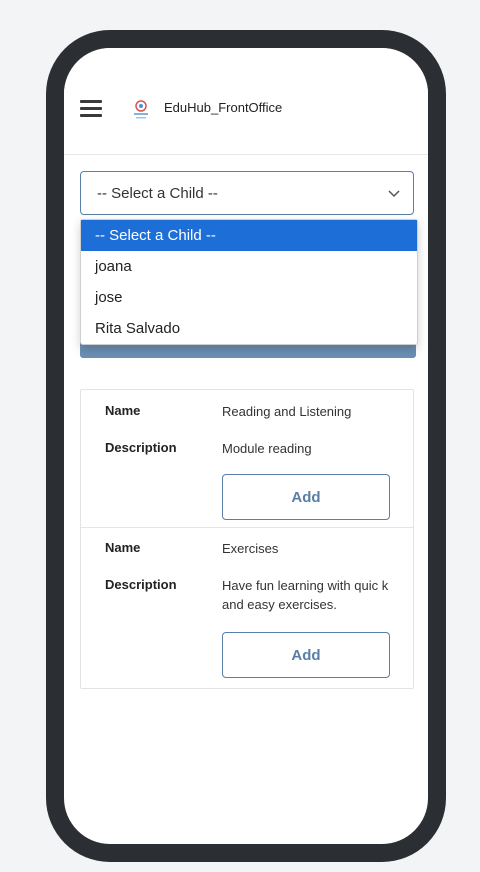 Image resolution: width=480 pixels, height=872 pixels. What do you see at coordinates (267, 448) in the screenshot?
I see `module-description: Module reading` at bounding box center [267, 448].